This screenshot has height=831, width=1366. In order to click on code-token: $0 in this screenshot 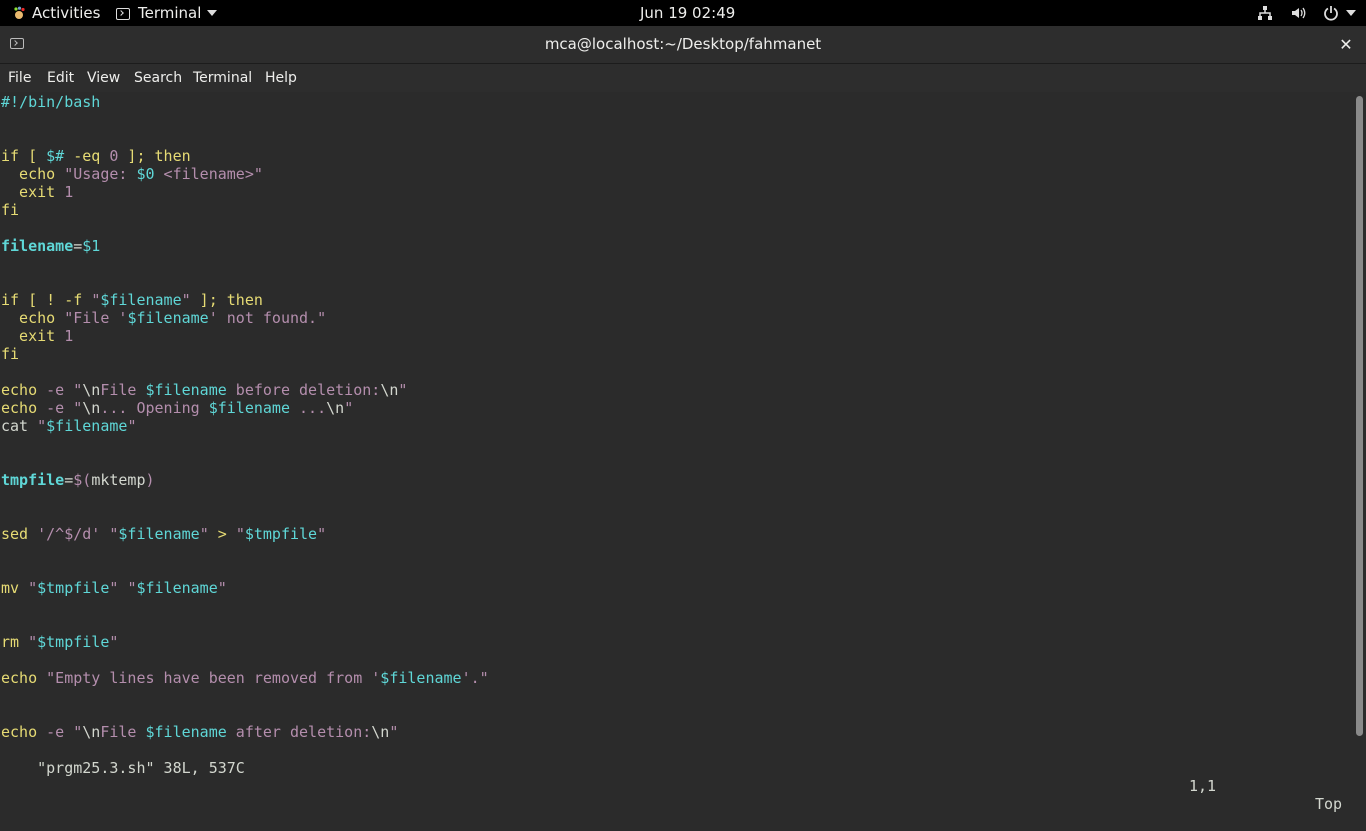, I will do `click(145, 174)`.